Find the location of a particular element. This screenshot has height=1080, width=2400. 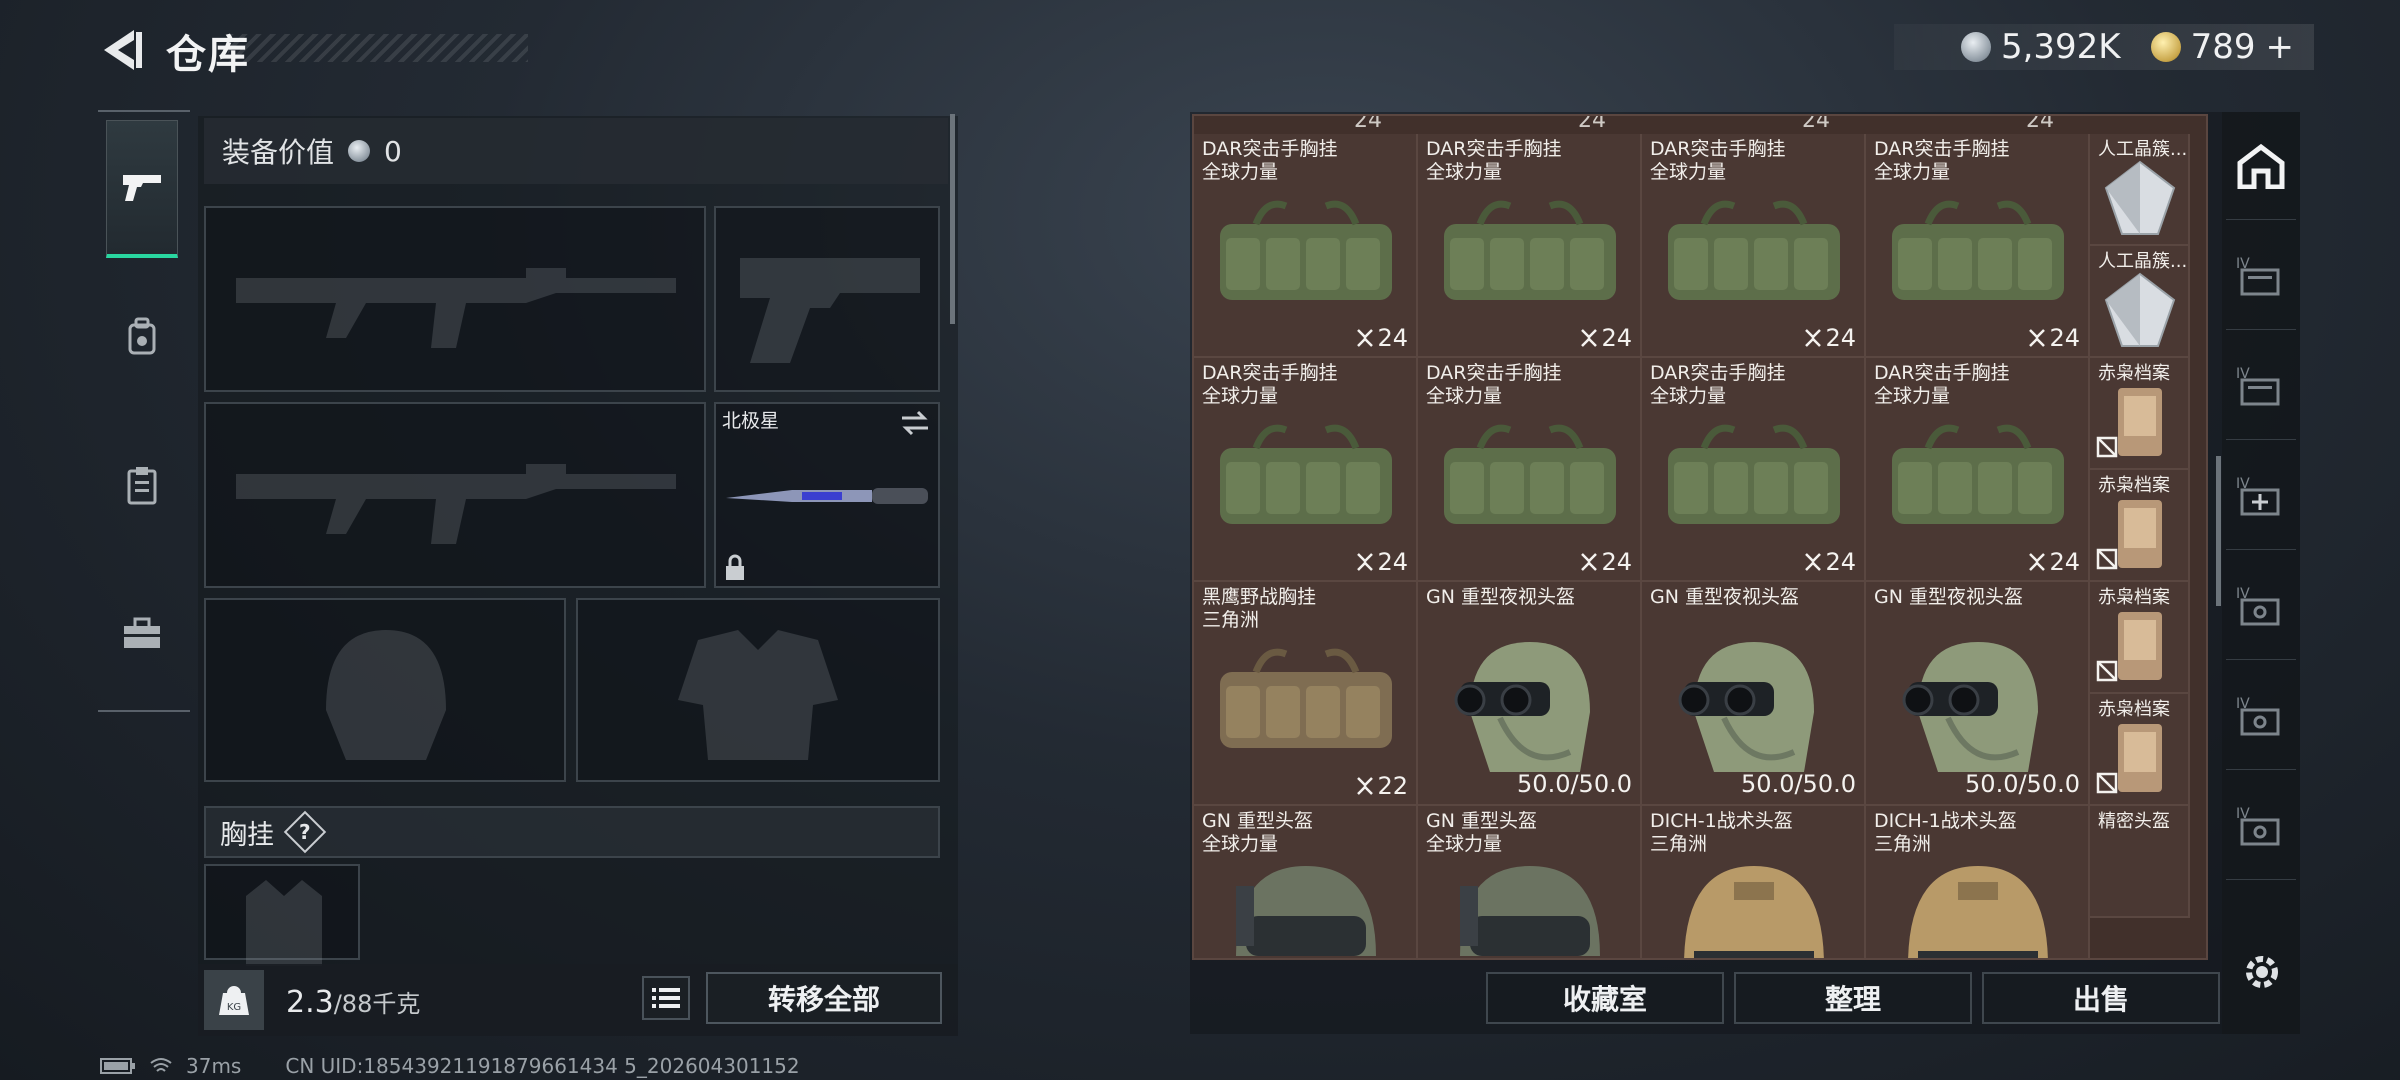

tab-toolbox is located at coordinates (142, 633).